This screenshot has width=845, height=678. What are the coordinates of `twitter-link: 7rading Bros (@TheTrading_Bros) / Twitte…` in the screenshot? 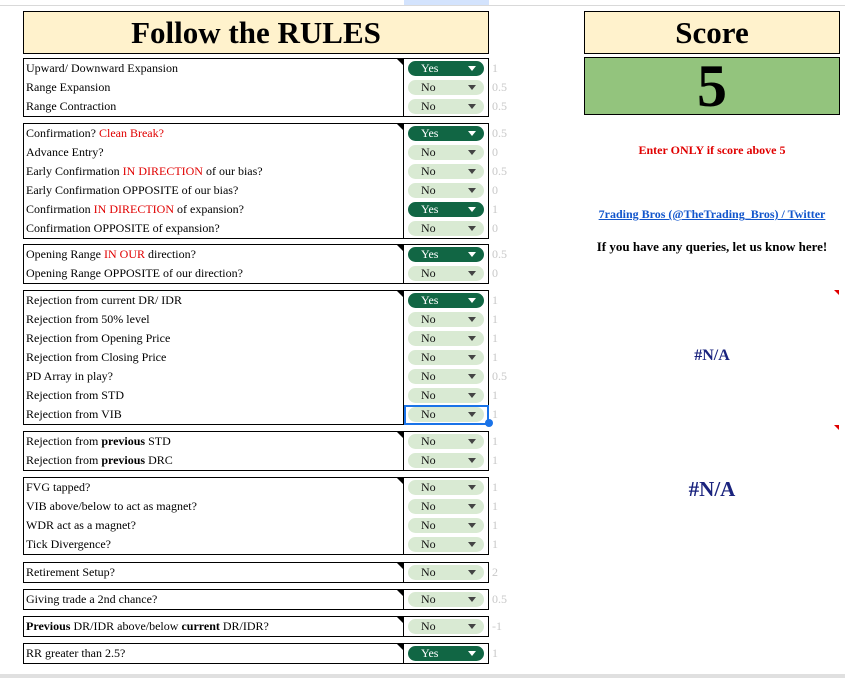 It's located at (712, 214).